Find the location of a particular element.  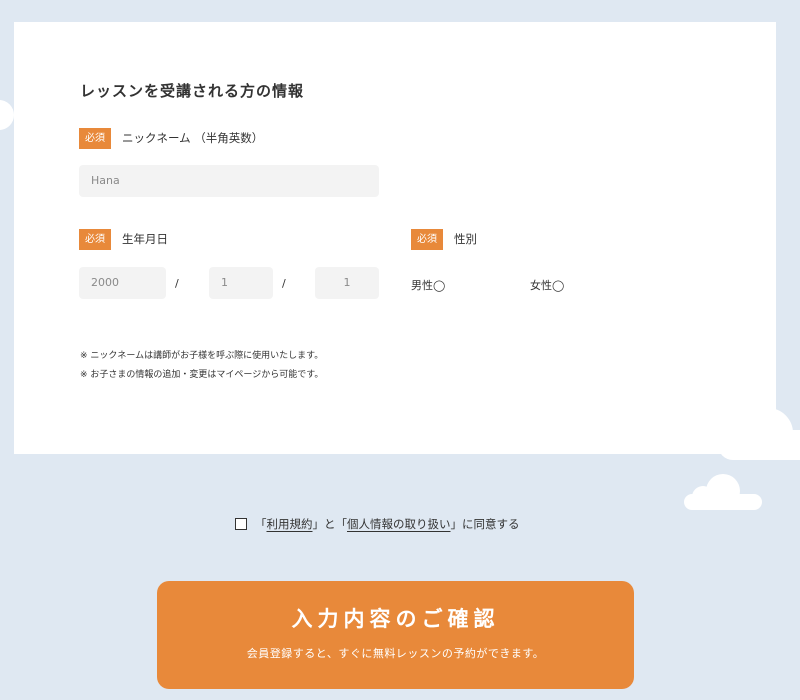

confirm-button-title: 入力内容のご確認 is located at coordinates (395, 619).